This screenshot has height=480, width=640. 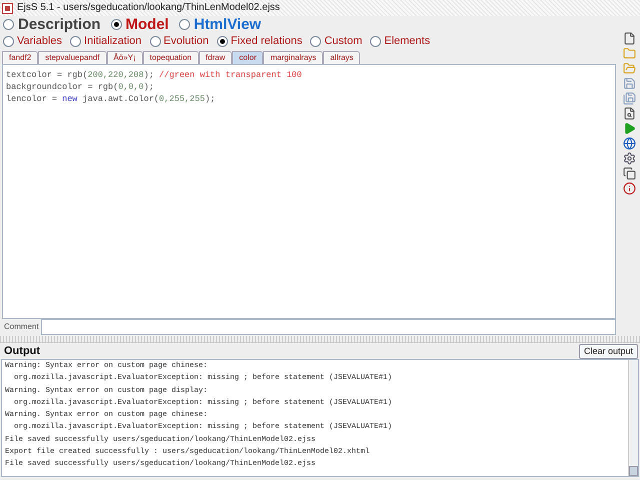 I want to click on code-line: backgroundcolor = rgb(0,0,0);, so click(x=80, y=87).